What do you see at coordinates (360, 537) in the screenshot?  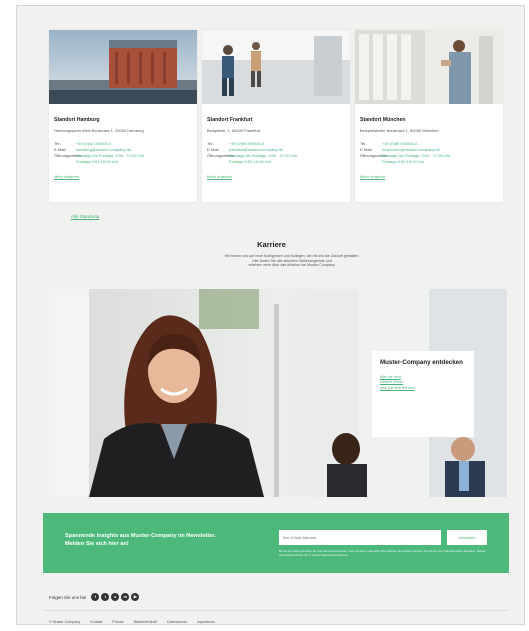 I see `newsletter-email-input` at bounding box center [360, 537].